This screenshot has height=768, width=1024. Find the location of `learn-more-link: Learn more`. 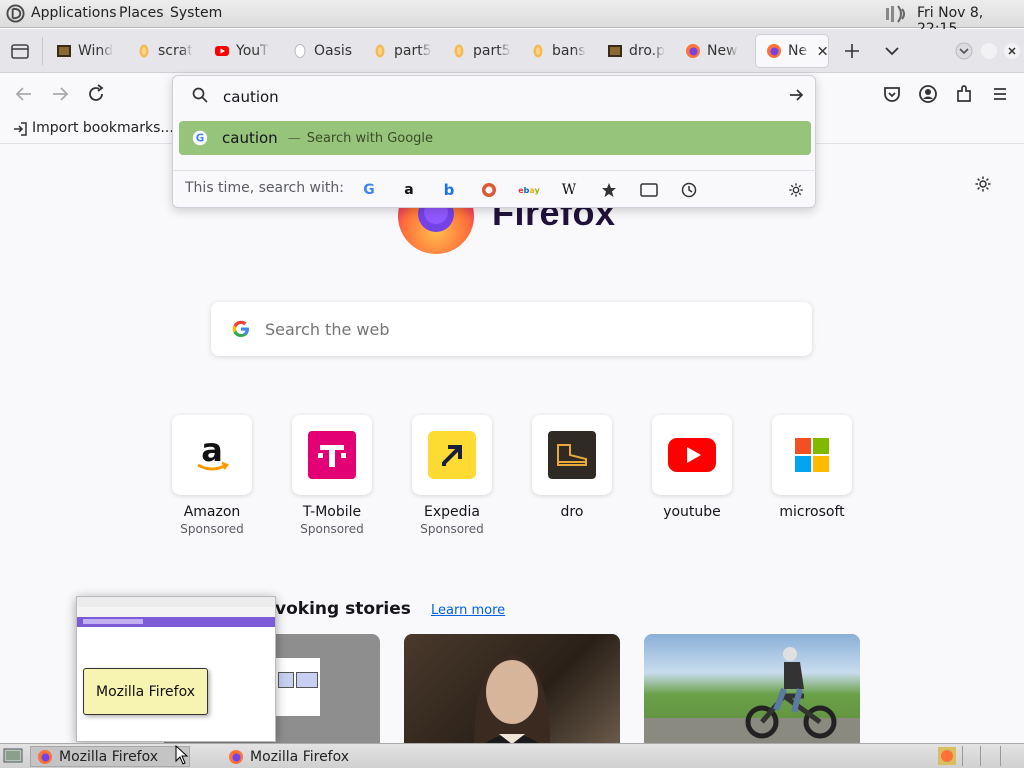

learn-more-link: Learn more is located at coordinates (468, 610).